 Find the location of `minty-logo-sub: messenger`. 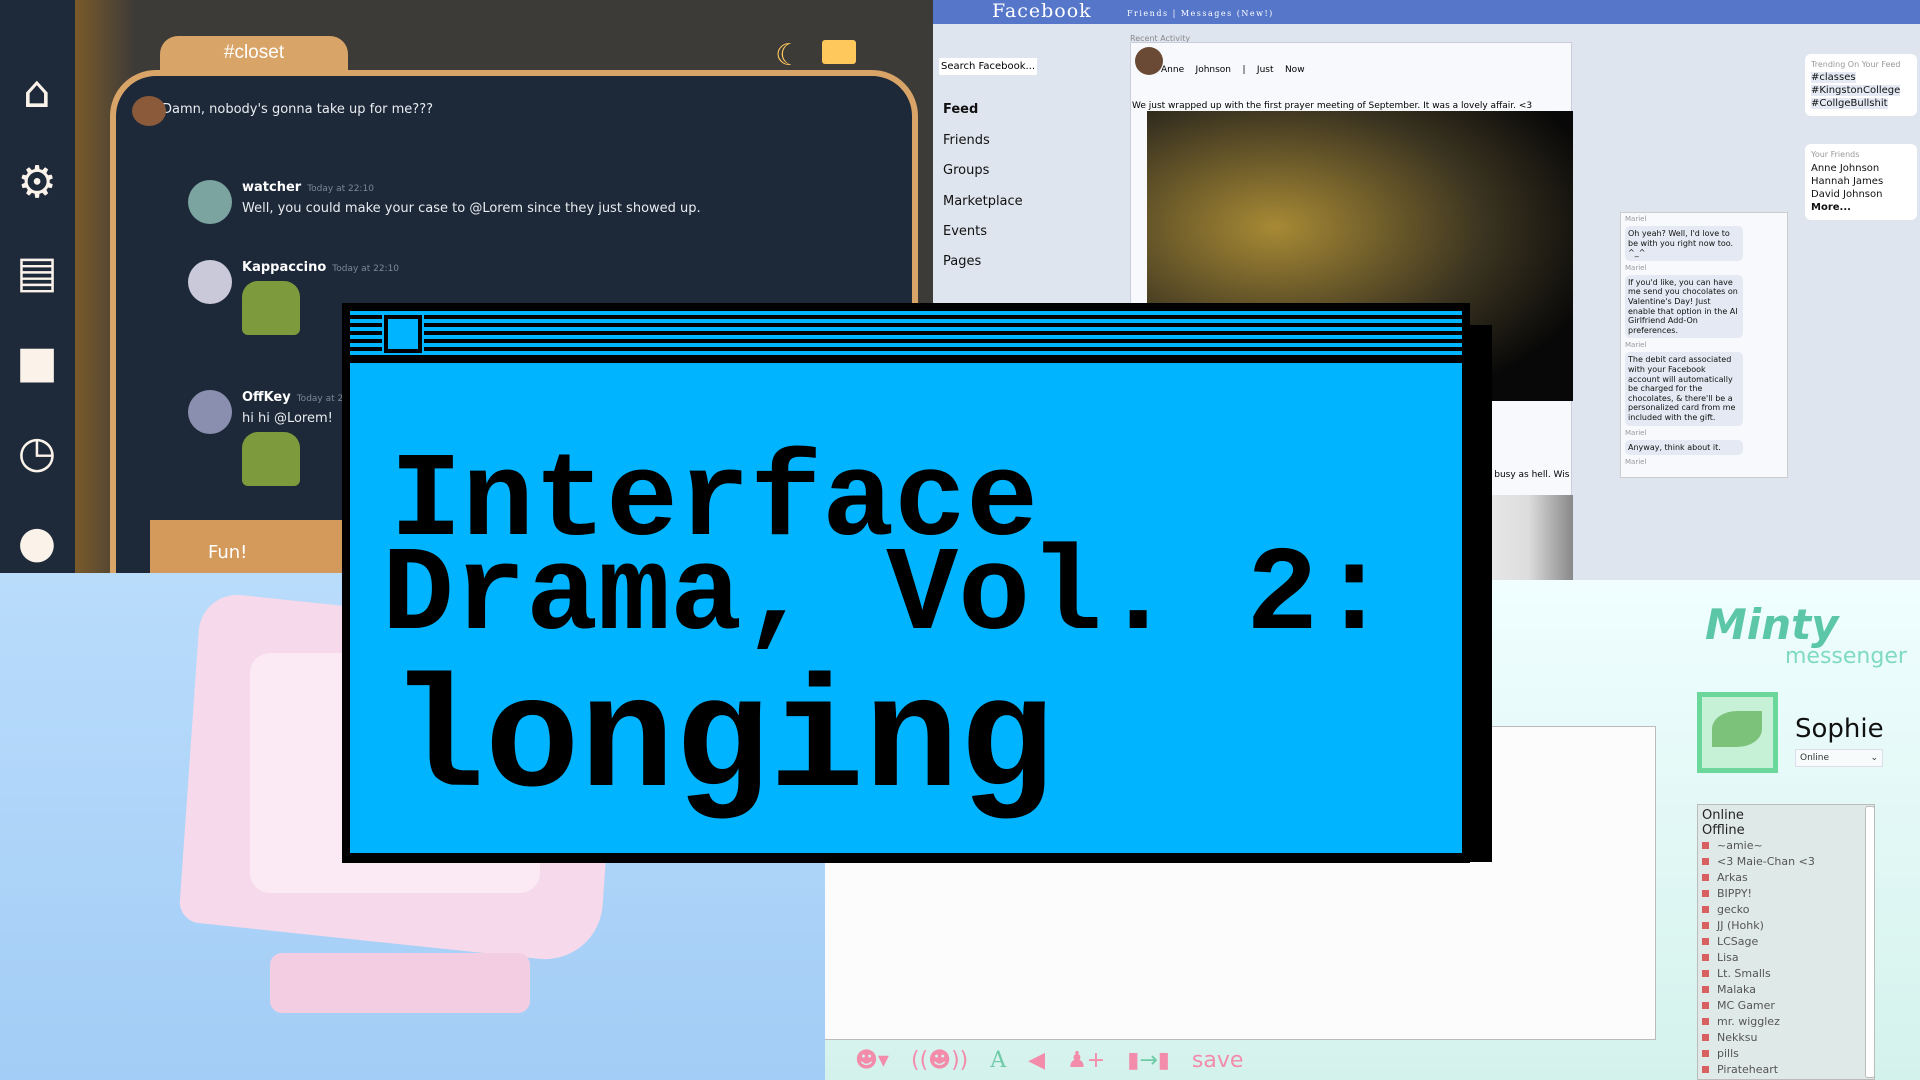

minty-logo-sub: messenger is located at coordinates (1846, 656).